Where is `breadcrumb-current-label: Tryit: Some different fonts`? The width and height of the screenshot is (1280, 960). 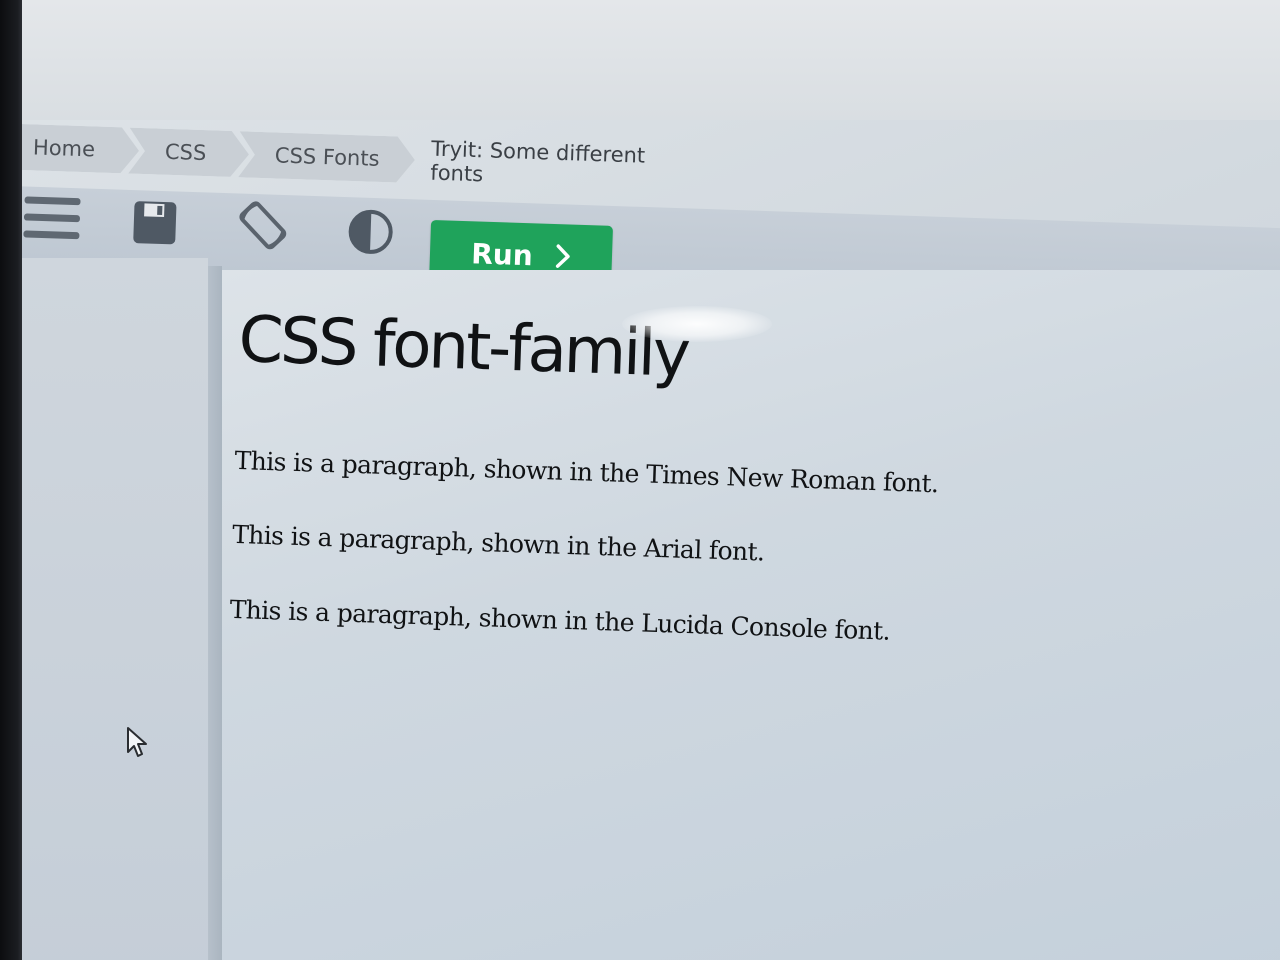
breadcrumb-current-label: Tryit: Some different fonts is located at coordinates (538, 161).